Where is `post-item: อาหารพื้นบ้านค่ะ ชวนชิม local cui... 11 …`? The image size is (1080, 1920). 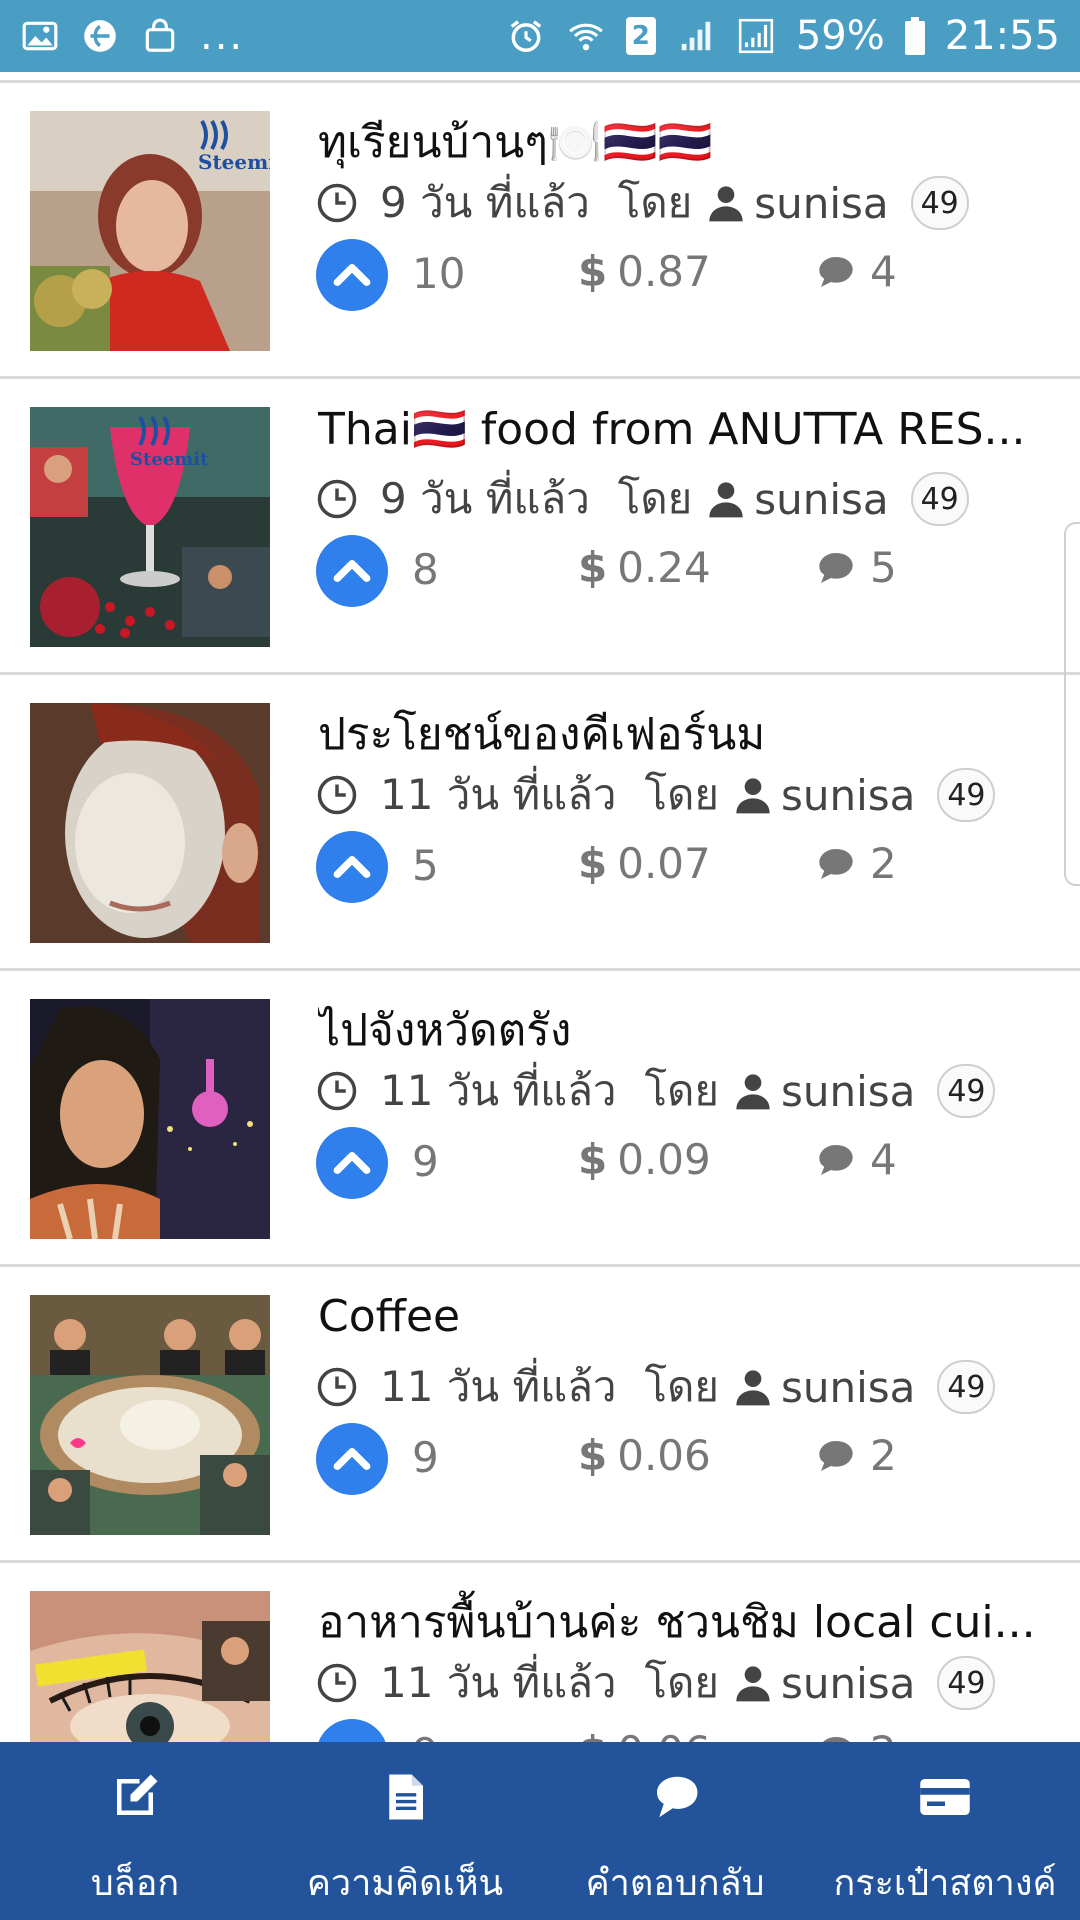 post-item: อาหารพื้นบ้านค่ะ ชวนชิม local cui... 11 … is located at coordinates (540, 1651).